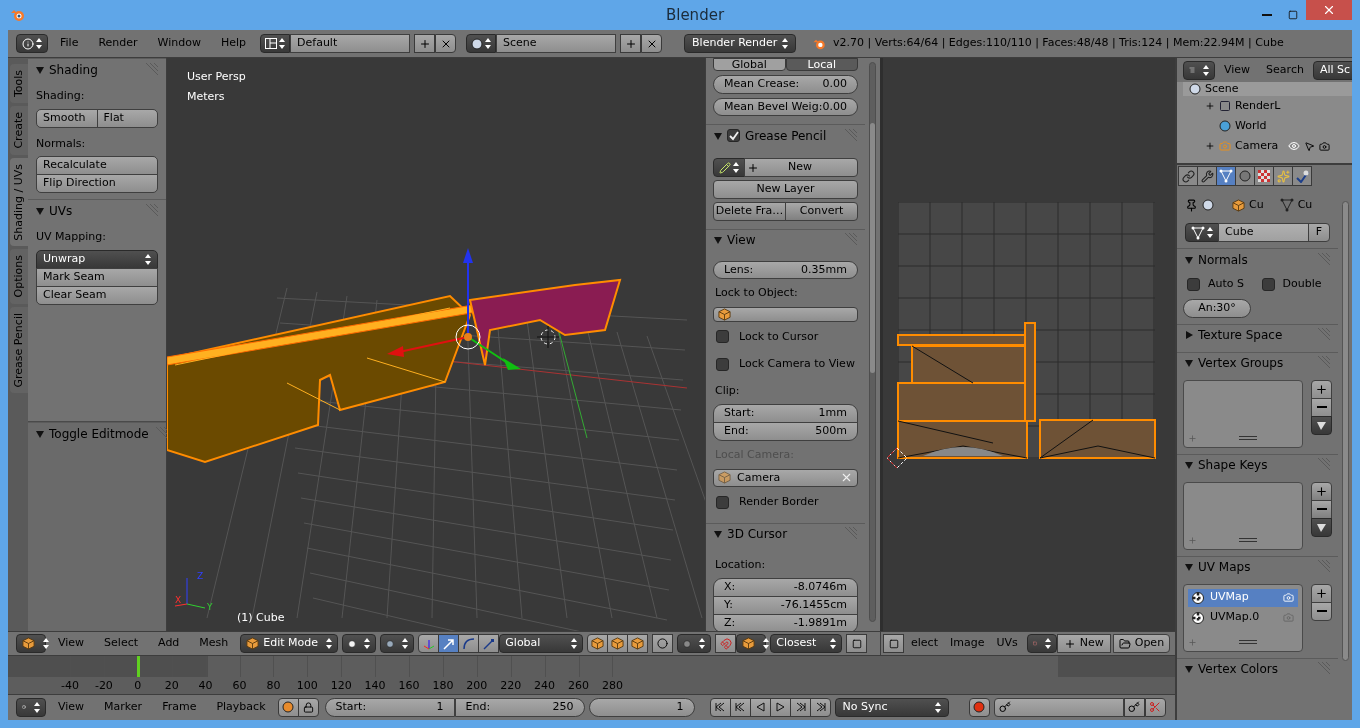 The height and width of the screenshot is (728, 1360). Describe the element at coordinates (288, 707) in the screenshot. I see `preview-range-button` at that location.